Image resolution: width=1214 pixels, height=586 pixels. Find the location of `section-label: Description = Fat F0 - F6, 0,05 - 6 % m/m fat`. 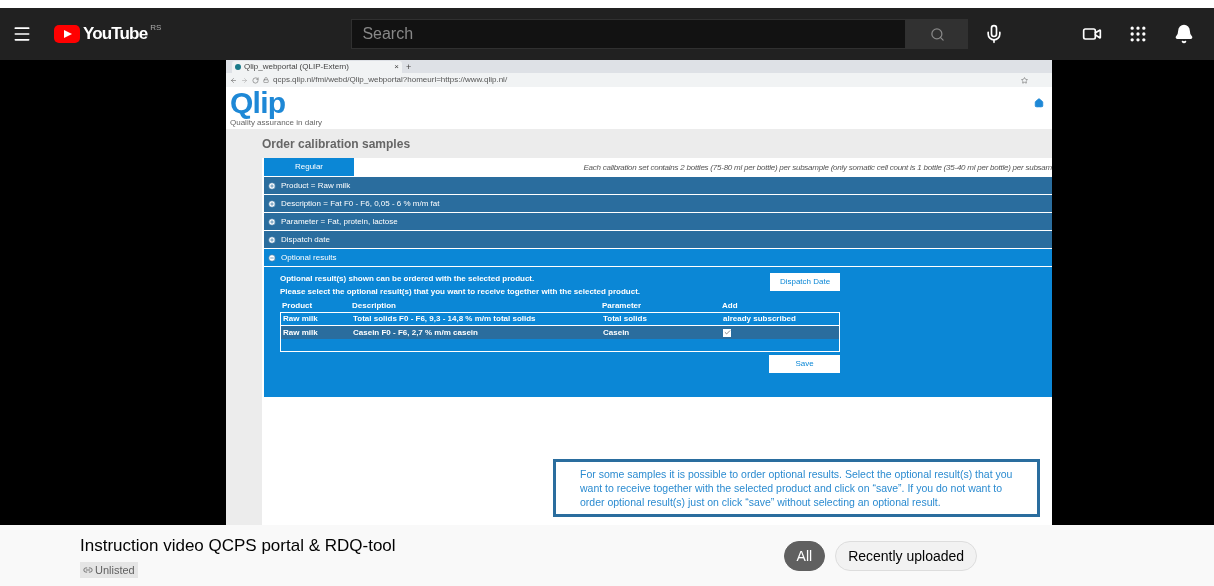

section-label: Description = Fat F0 - F6, 0,05 - 6 % m/m fat is located at coordinates (360, 203).